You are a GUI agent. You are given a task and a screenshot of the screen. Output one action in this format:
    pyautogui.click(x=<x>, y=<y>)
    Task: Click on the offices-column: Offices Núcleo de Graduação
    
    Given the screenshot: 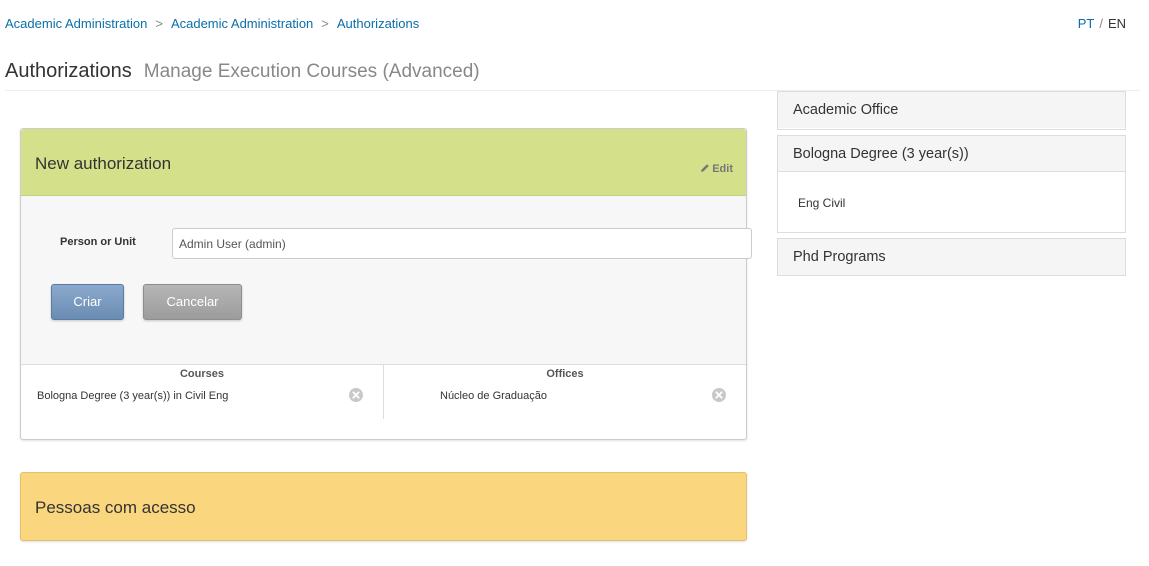 What is the action you would take?
    pyautogui.click(x=565, y=392)
    